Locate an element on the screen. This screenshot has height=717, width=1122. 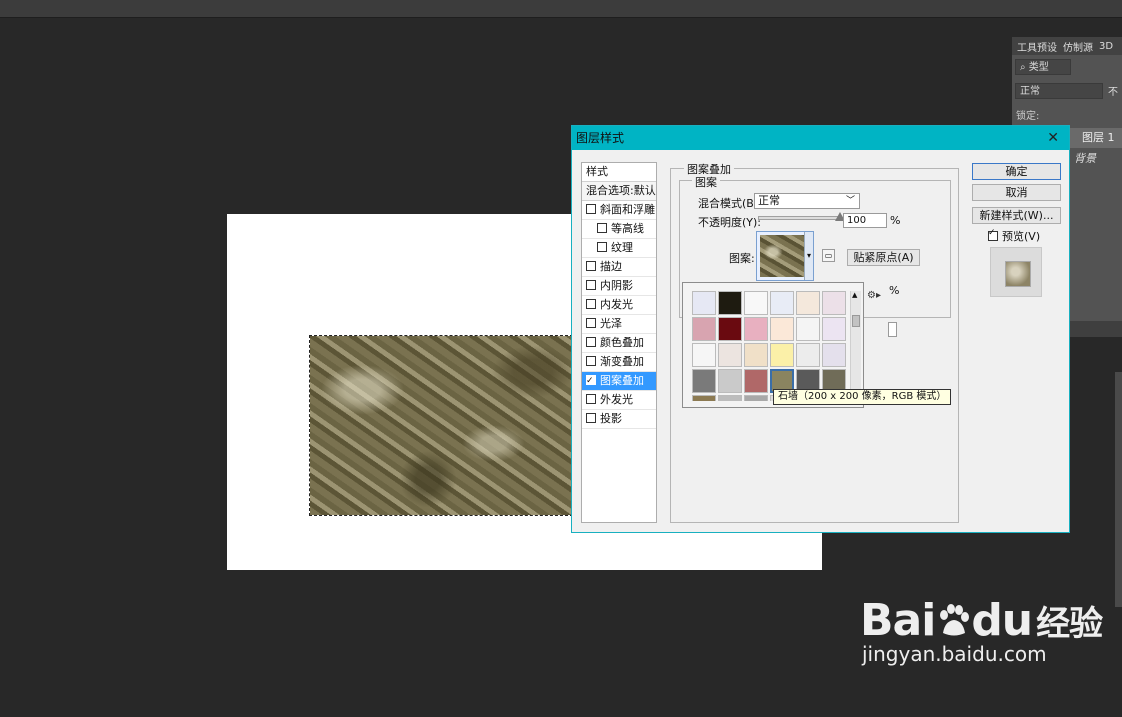
chevron-down-icon: ﹀ is located at coordinates (850, 201).